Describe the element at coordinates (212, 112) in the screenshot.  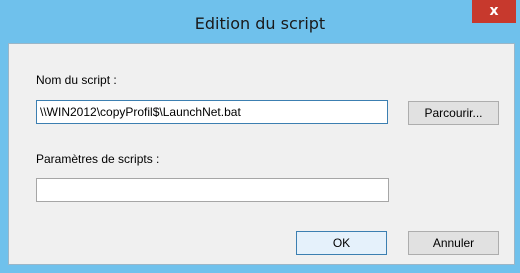
I see `script-name-input: \\WIN2012\copyProfil$\LaunchNet.bat` at that location.